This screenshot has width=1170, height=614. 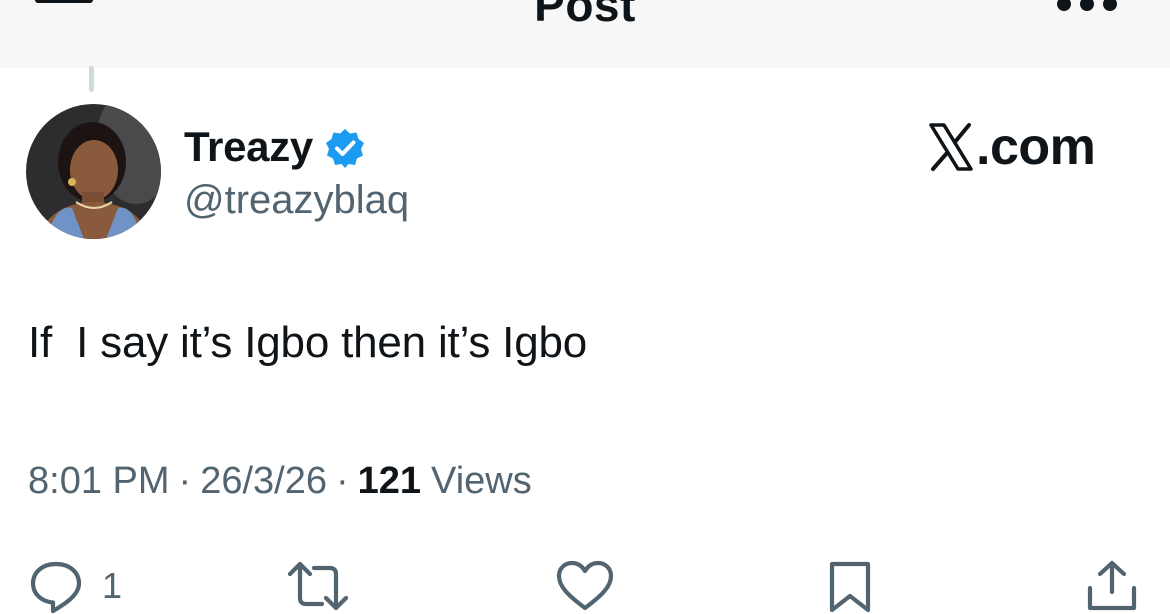 I want to click on heart-icon, so click(x=585, y=585).